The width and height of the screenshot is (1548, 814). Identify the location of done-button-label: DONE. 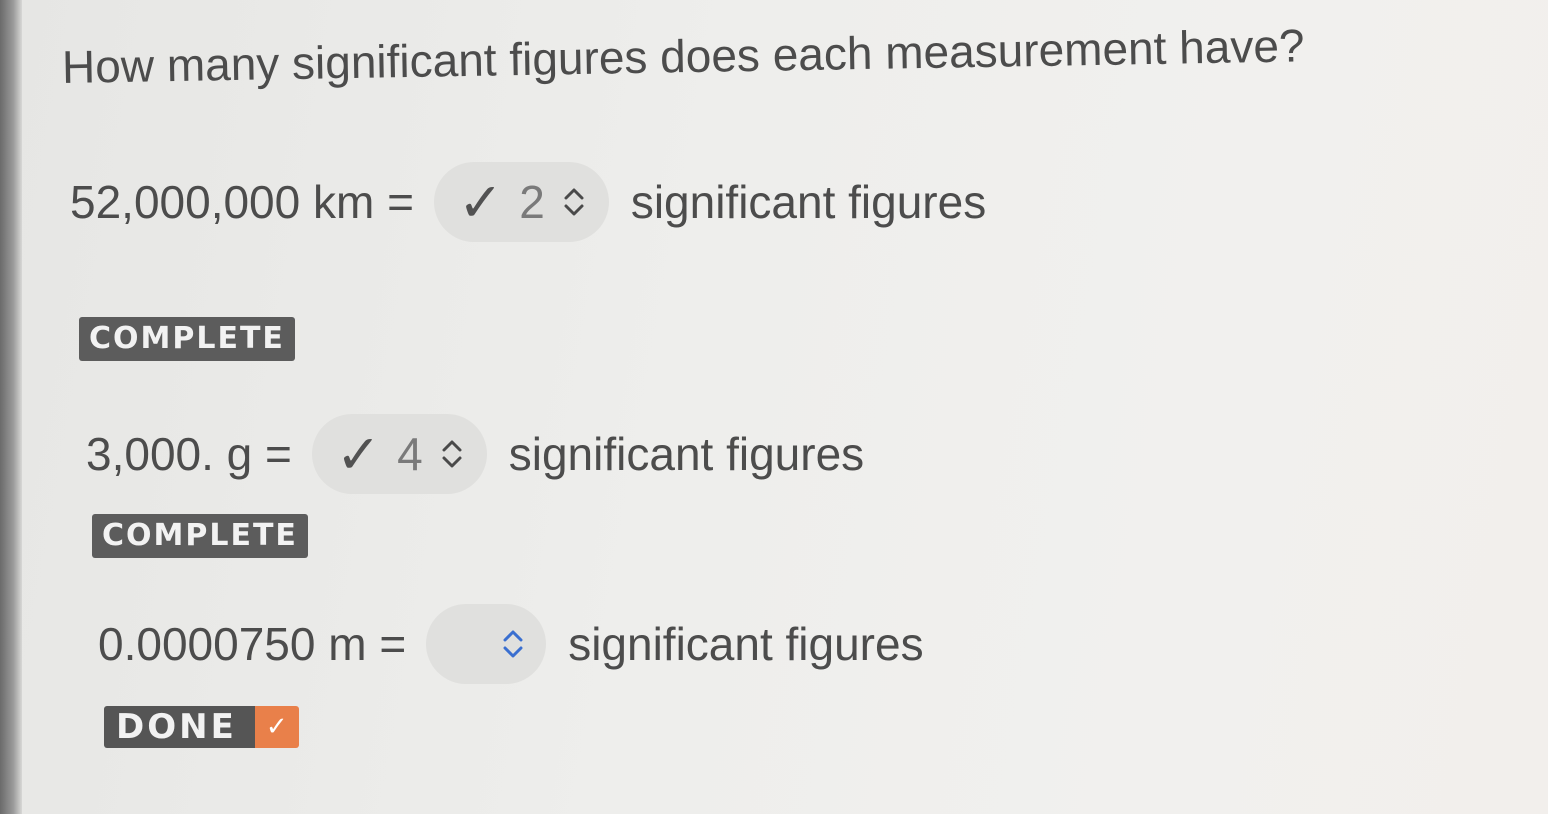
(179, 727).